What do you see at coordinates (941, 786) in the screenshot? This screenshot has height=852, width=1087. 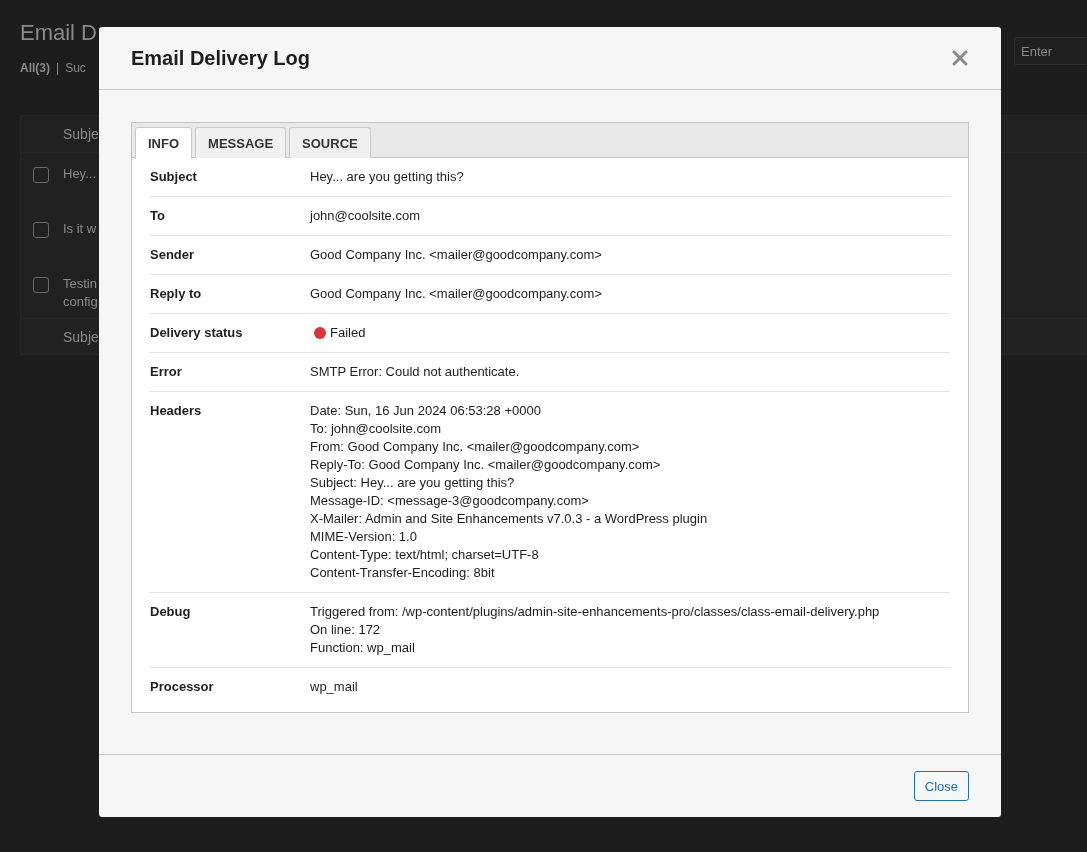 I see `close-button: Close` at bounding box center [941, 786].